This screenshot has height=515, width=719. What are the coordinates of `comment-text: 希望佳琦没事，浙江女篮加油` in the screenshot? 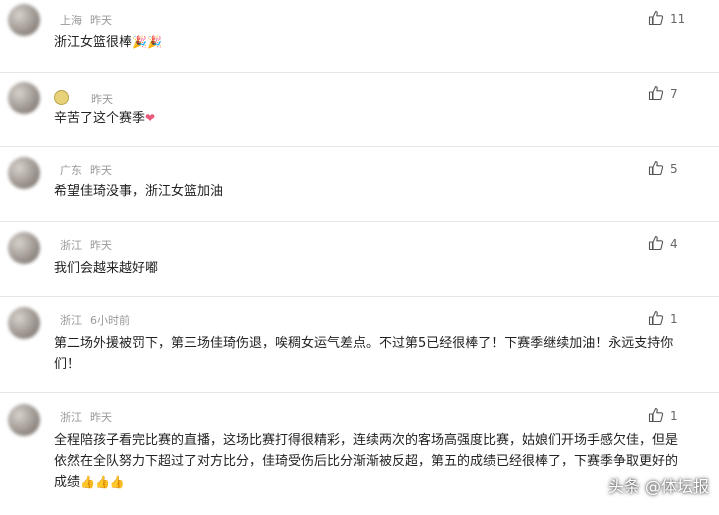 It's located at (139, 191).